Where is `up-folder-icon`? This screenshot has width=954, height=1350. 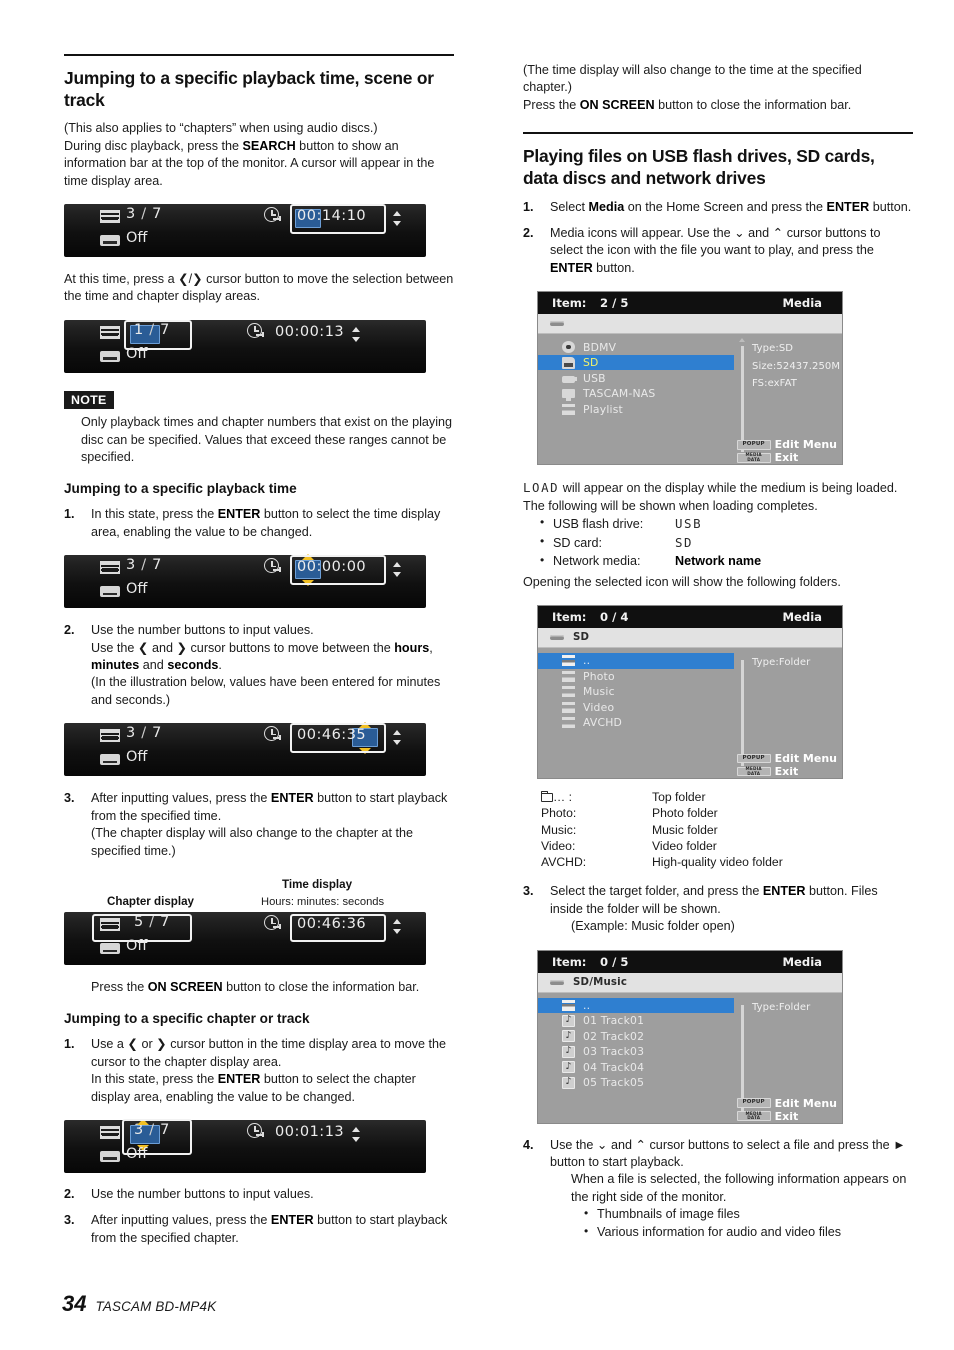 up-folder-icon is located at coordinates (568, 1005).